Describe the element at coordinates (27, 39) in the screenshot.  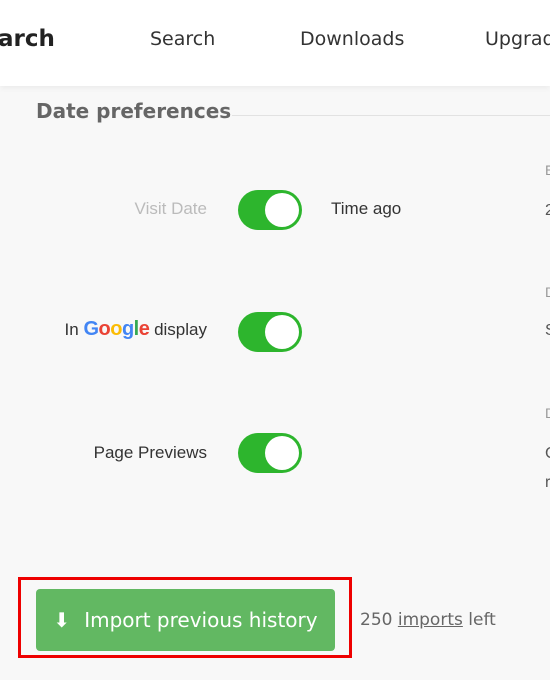
I see `brand-logo: arch` at that location.